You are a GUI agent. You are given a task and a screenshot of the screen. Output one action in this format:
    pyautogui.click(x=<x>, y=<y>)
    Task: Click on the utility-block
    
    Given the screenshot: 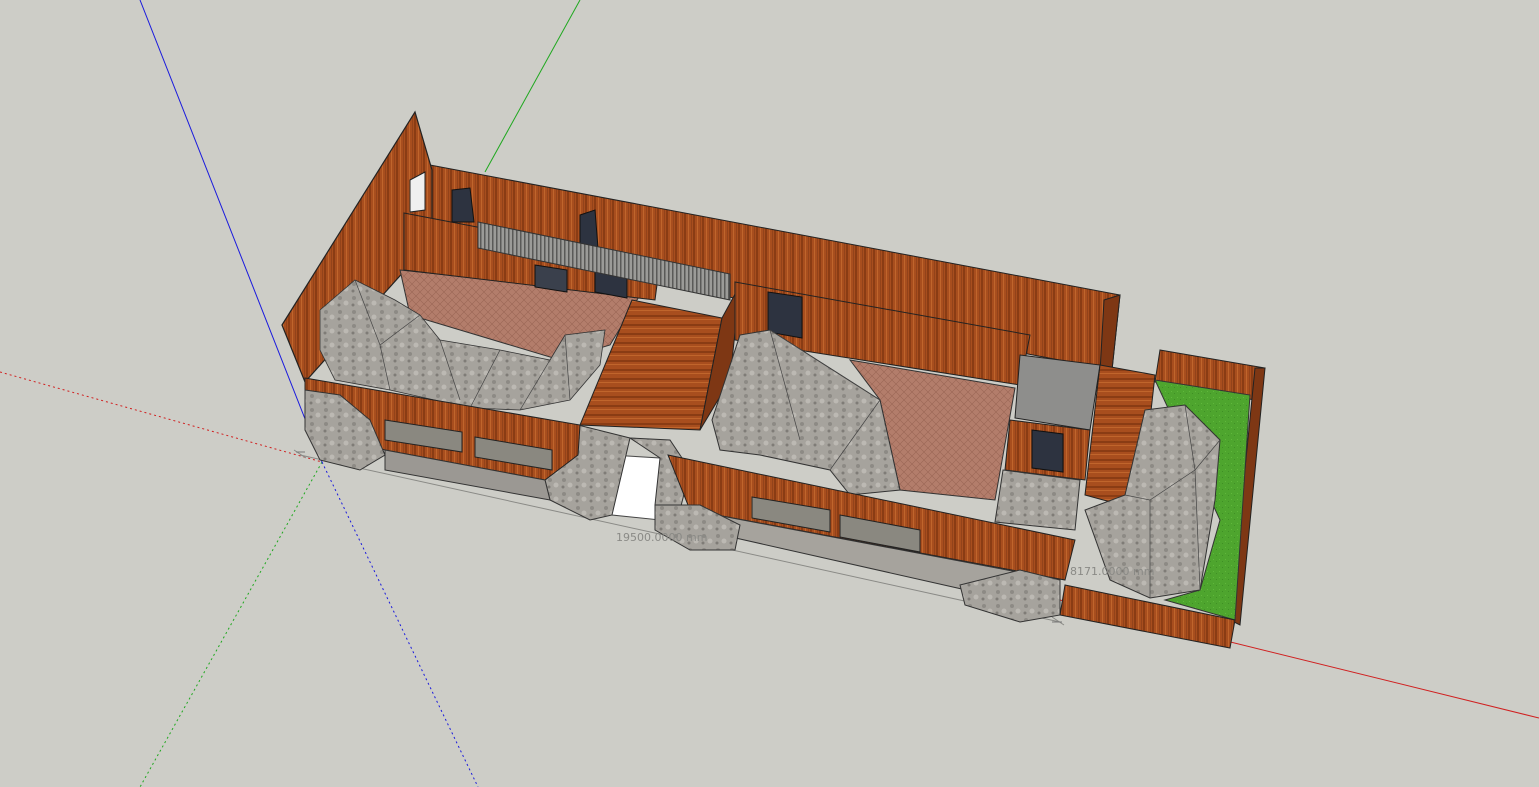 What is the action you would take?
    pyautogui.click(x=1057, y=392)
    